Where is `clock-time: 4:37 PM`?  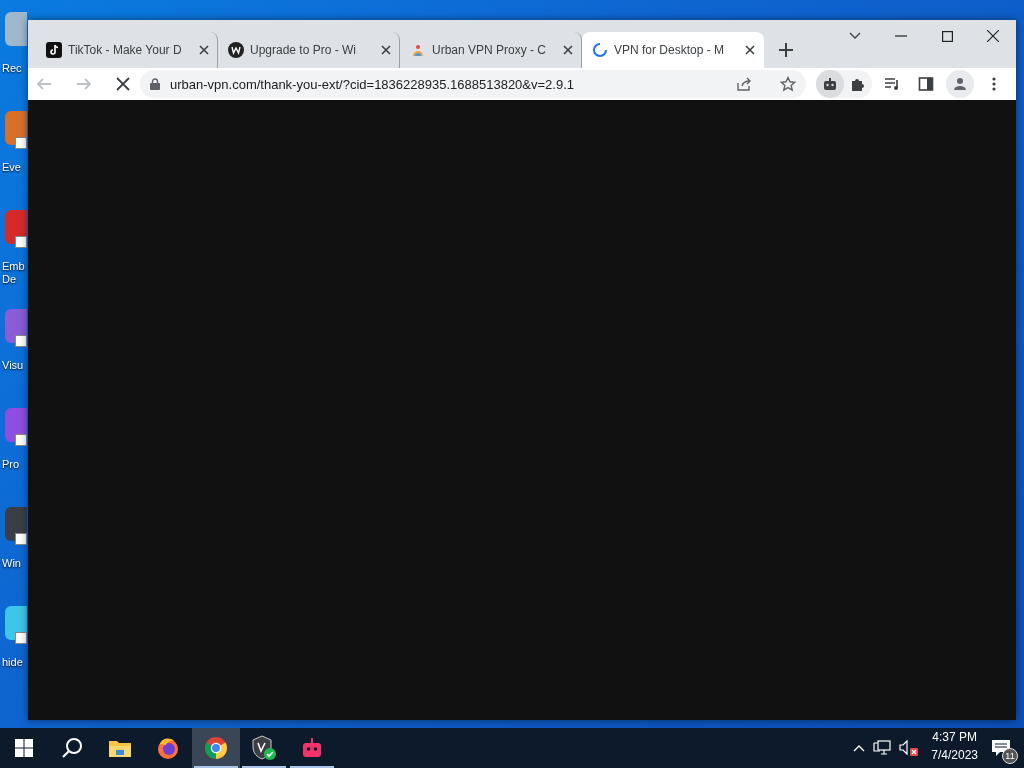
clock-time: 4:37 PM is located at coordinates (954, 737).